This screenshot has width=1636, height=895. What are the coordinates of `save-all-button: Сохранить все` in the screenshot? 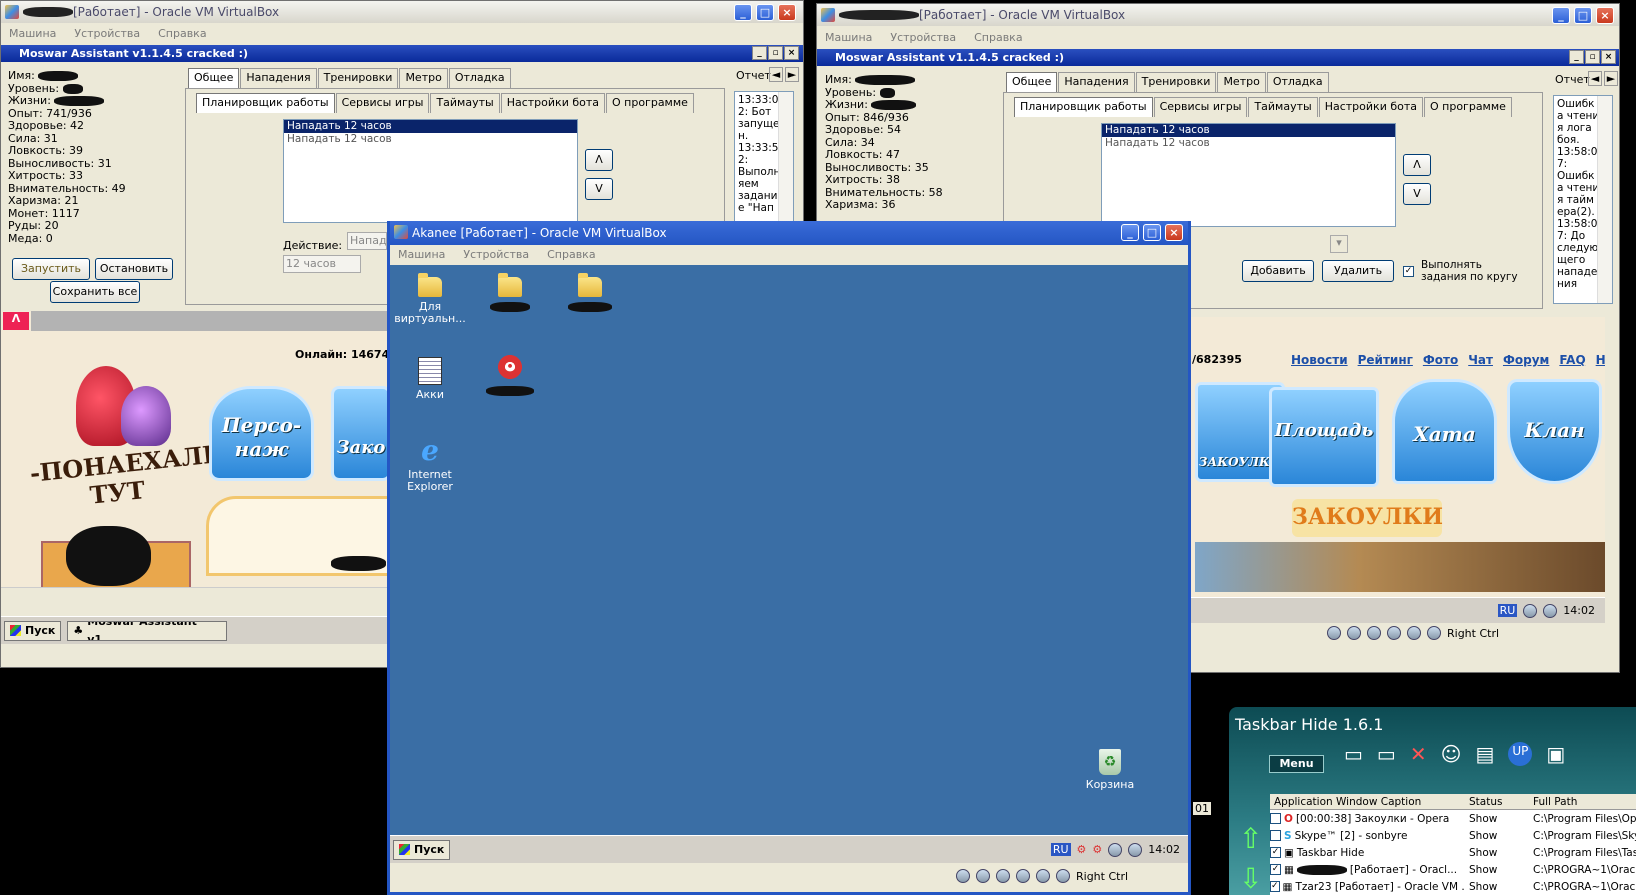 It's located at (95, 292).